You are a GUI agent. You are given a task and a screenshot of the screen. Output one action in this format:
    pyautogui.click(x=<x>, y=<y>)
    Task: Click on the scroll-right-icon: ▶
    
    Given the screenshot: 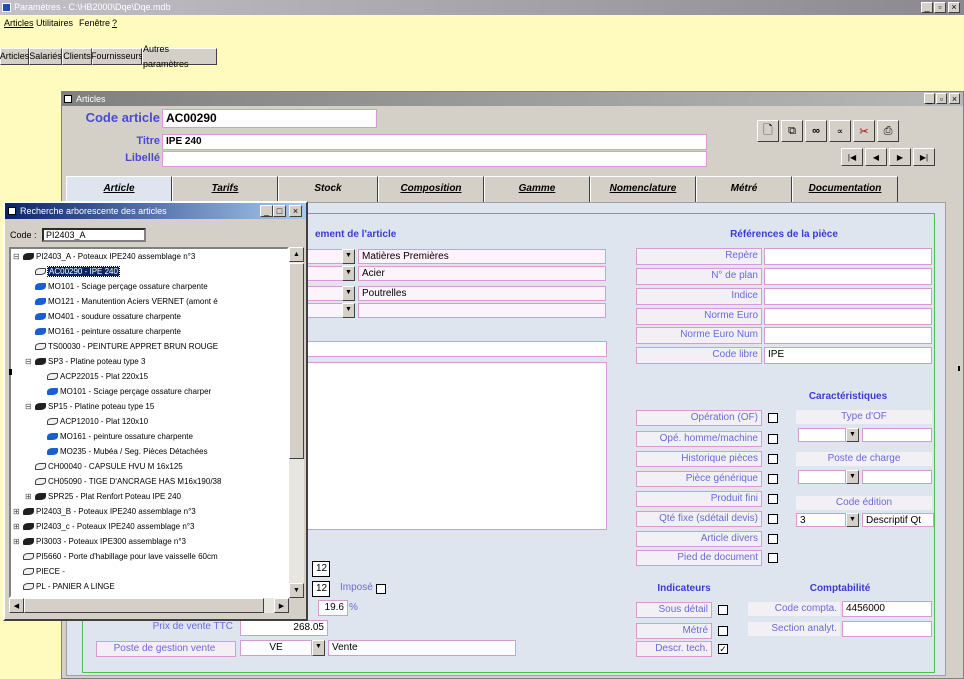 What is the action you would take?
    pyautogui.click(x=281, y=605)
    